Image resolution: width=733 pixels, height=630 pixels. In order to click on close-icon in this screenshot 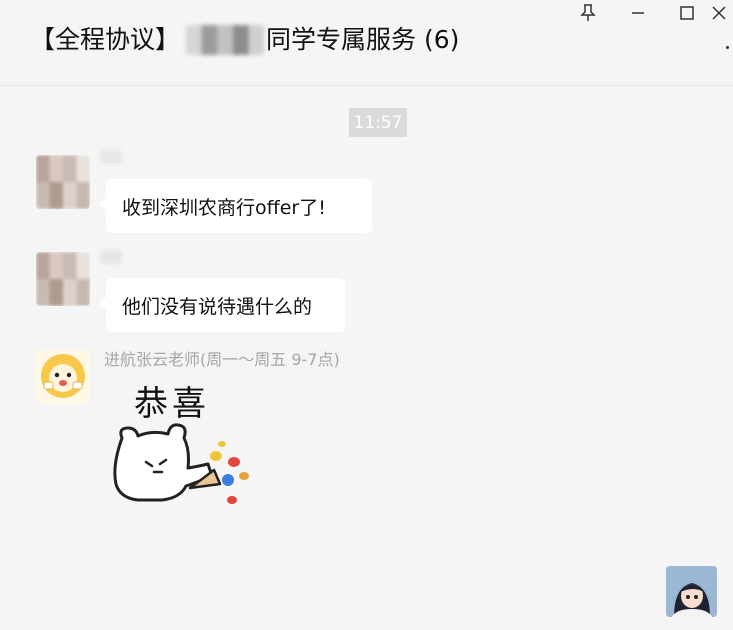, I will do `click(719, 13)`.